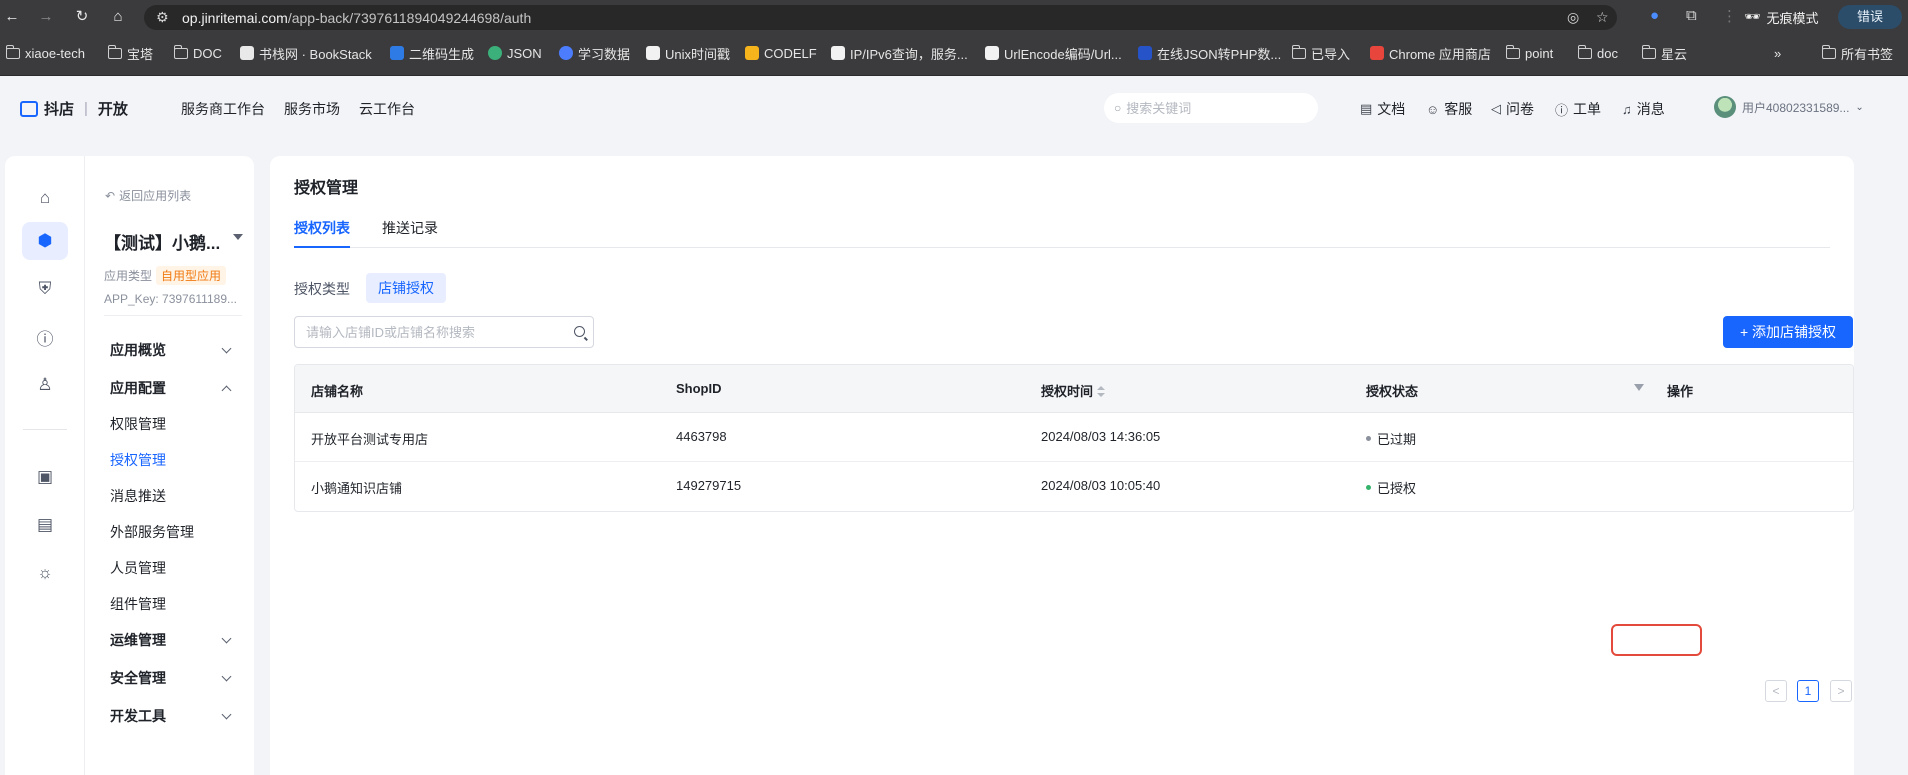 The image size is (1908, 775). What do you see at coordinates (223, 109) in the screenshot?
I see `nav-provider-workbench: 服务商工作台` at bounding box center [223, 109].